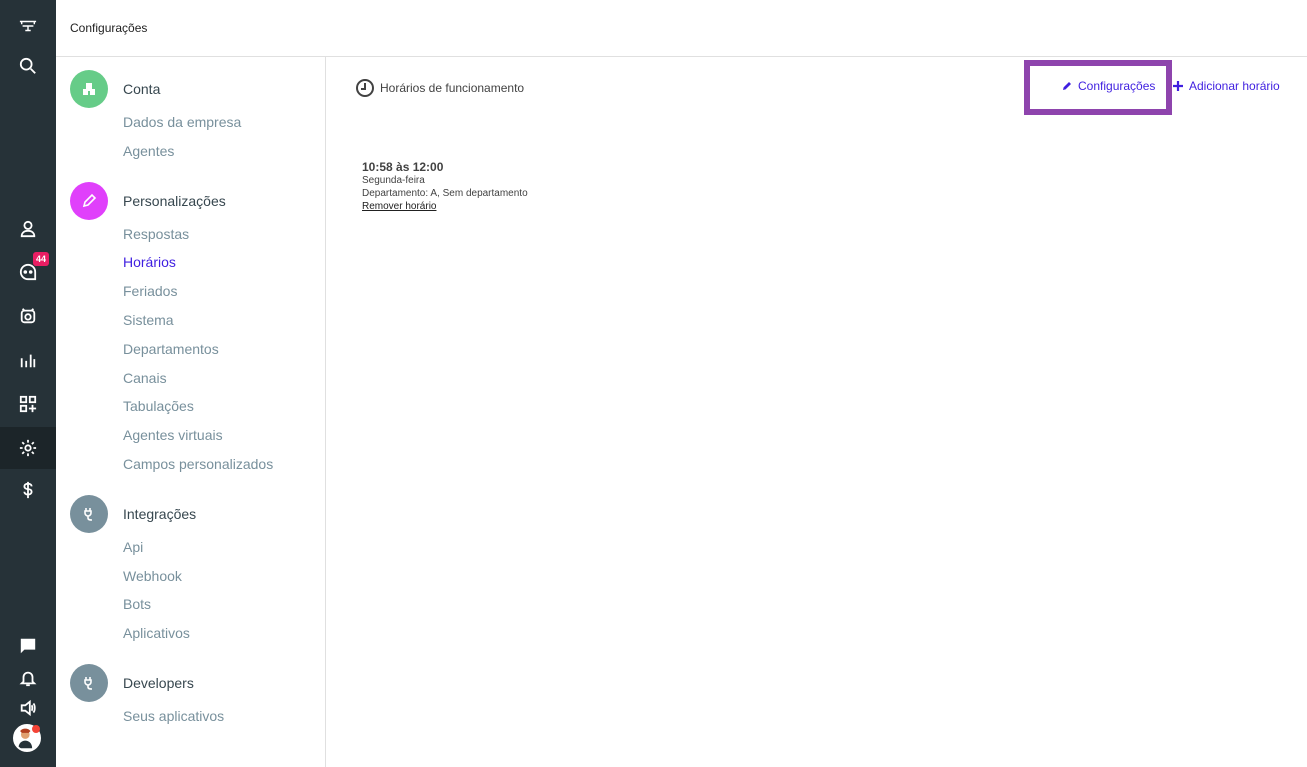  What do you see at coordinates (452, 88) in the screenshot?
I see `section-title-text: Horários de funcionamento` at bounding box center [452, 88].